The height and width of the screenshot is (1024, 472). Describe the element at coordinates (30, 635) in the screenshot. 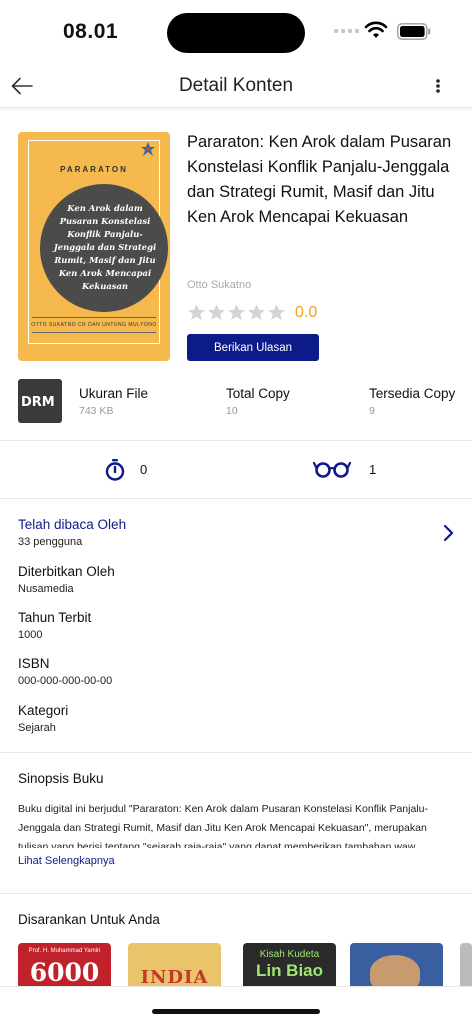

I see `year-value: 1000` at that location.